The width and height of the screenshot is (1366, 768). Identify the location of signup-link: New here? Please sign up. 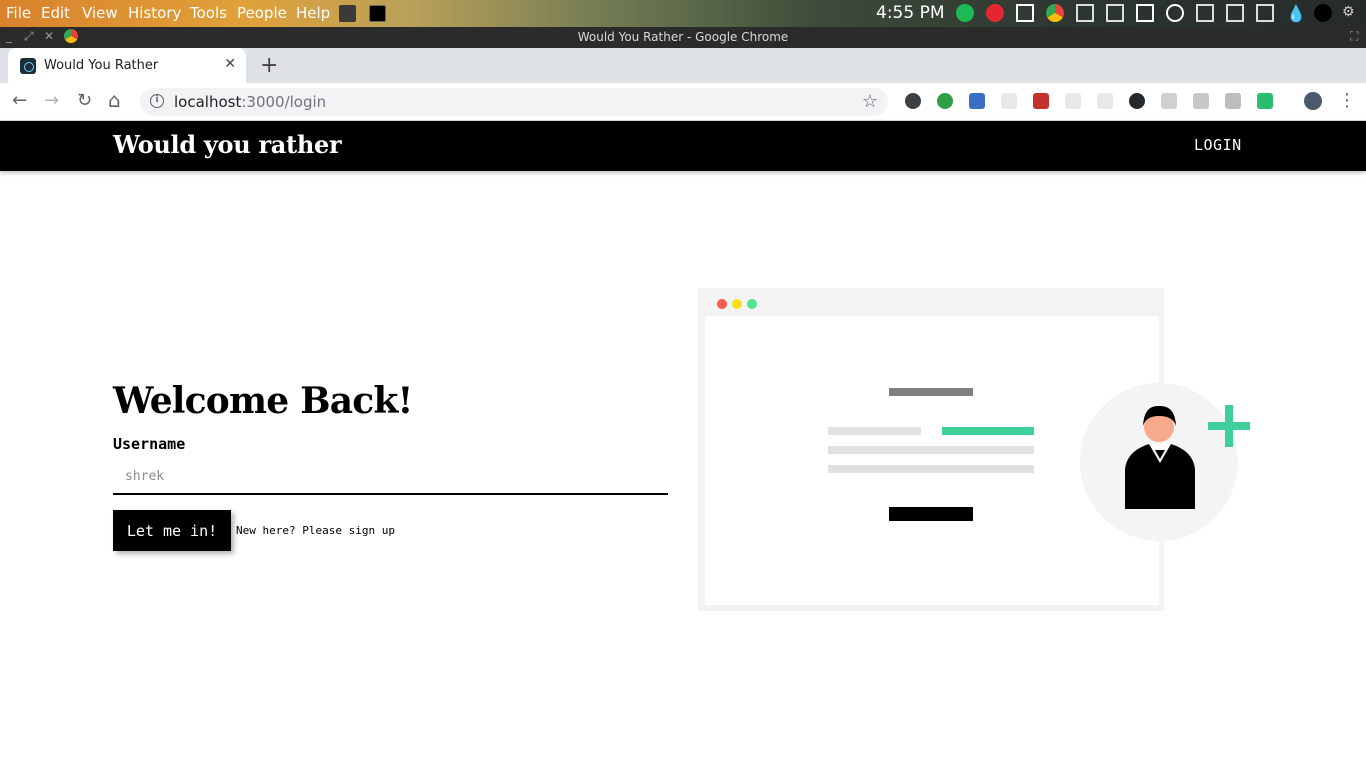
(315, 530).